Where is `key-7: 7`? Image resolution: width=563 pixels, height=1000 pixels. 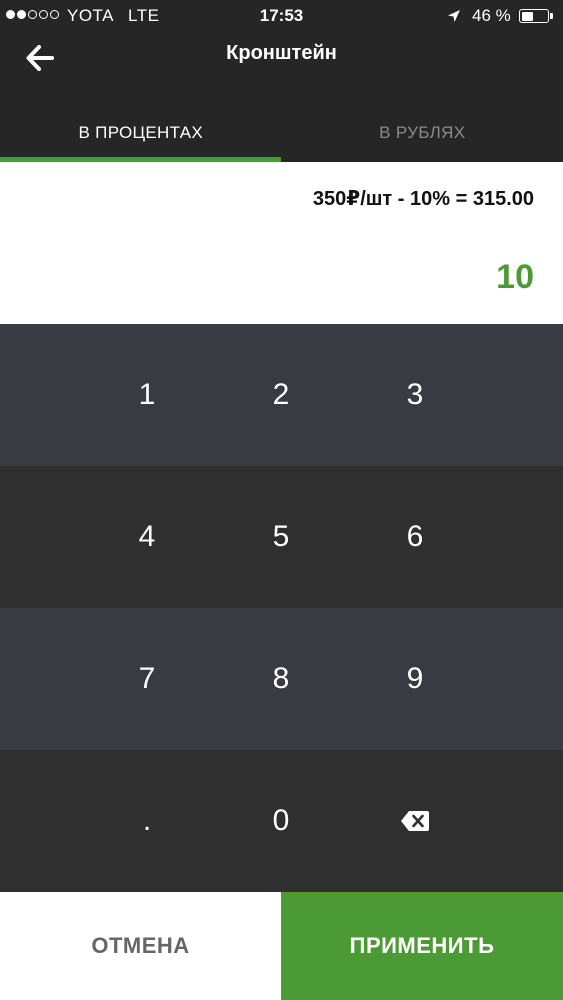 key-7: 7 is located at coordinates (147, 679).